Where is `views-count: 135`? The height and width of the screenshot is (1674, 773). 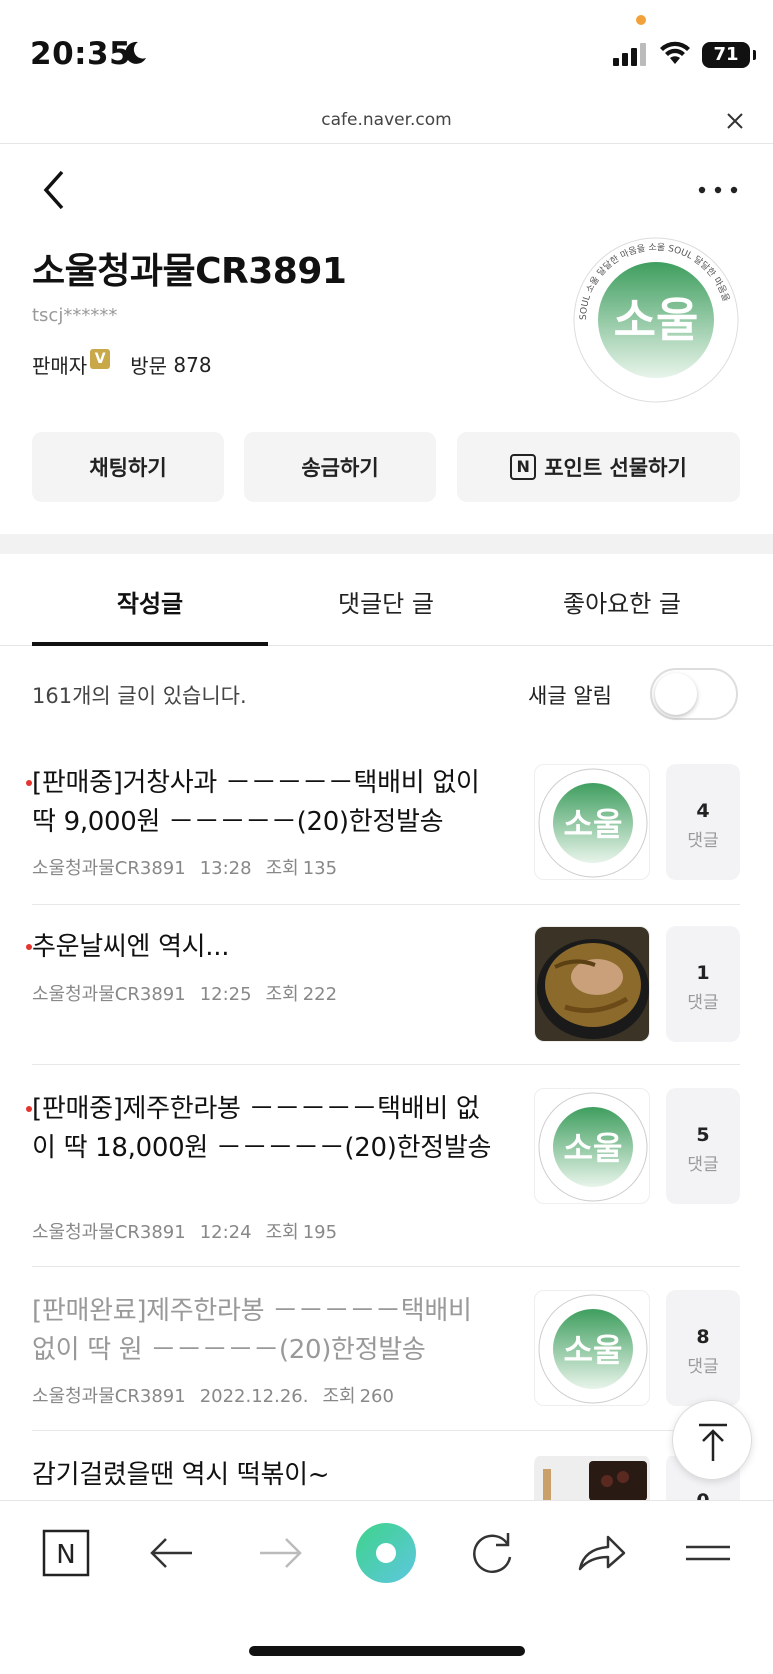 views-count: 135 is located at coordinates (320, 868).